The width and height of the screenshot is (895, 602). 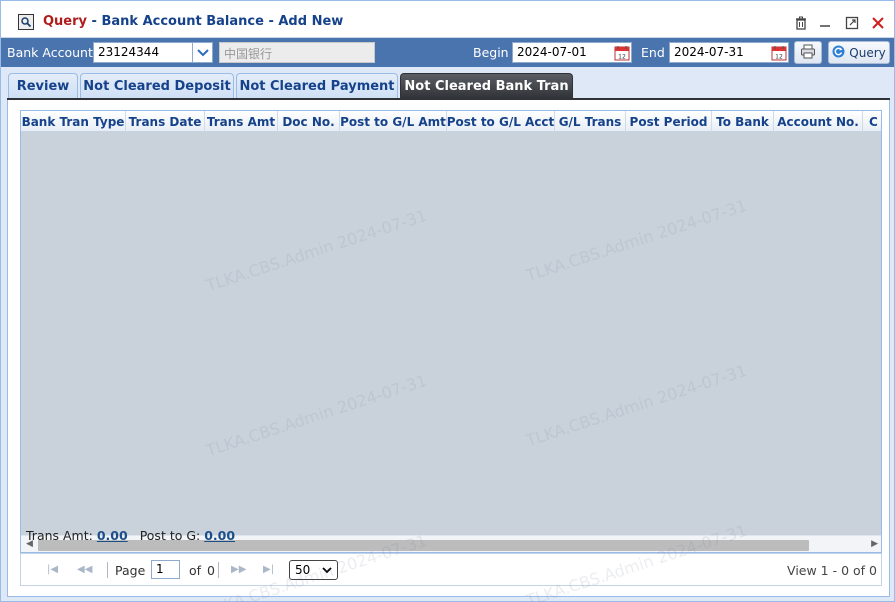 I want to click on col-bank-tran-type: Bank Tran Type, so click(x=73, y=121).